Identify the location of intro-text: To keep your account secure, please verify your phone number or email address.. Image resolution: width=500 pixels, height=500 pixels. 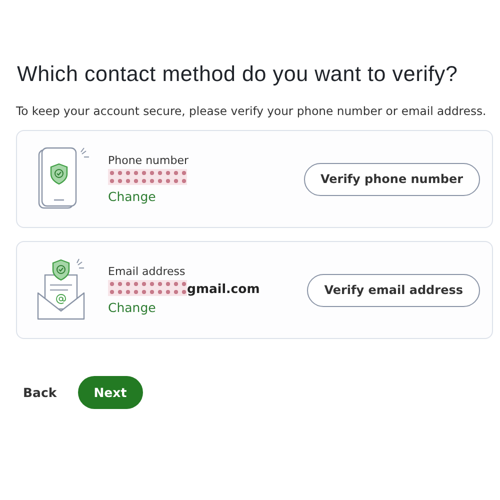
(252, 111).